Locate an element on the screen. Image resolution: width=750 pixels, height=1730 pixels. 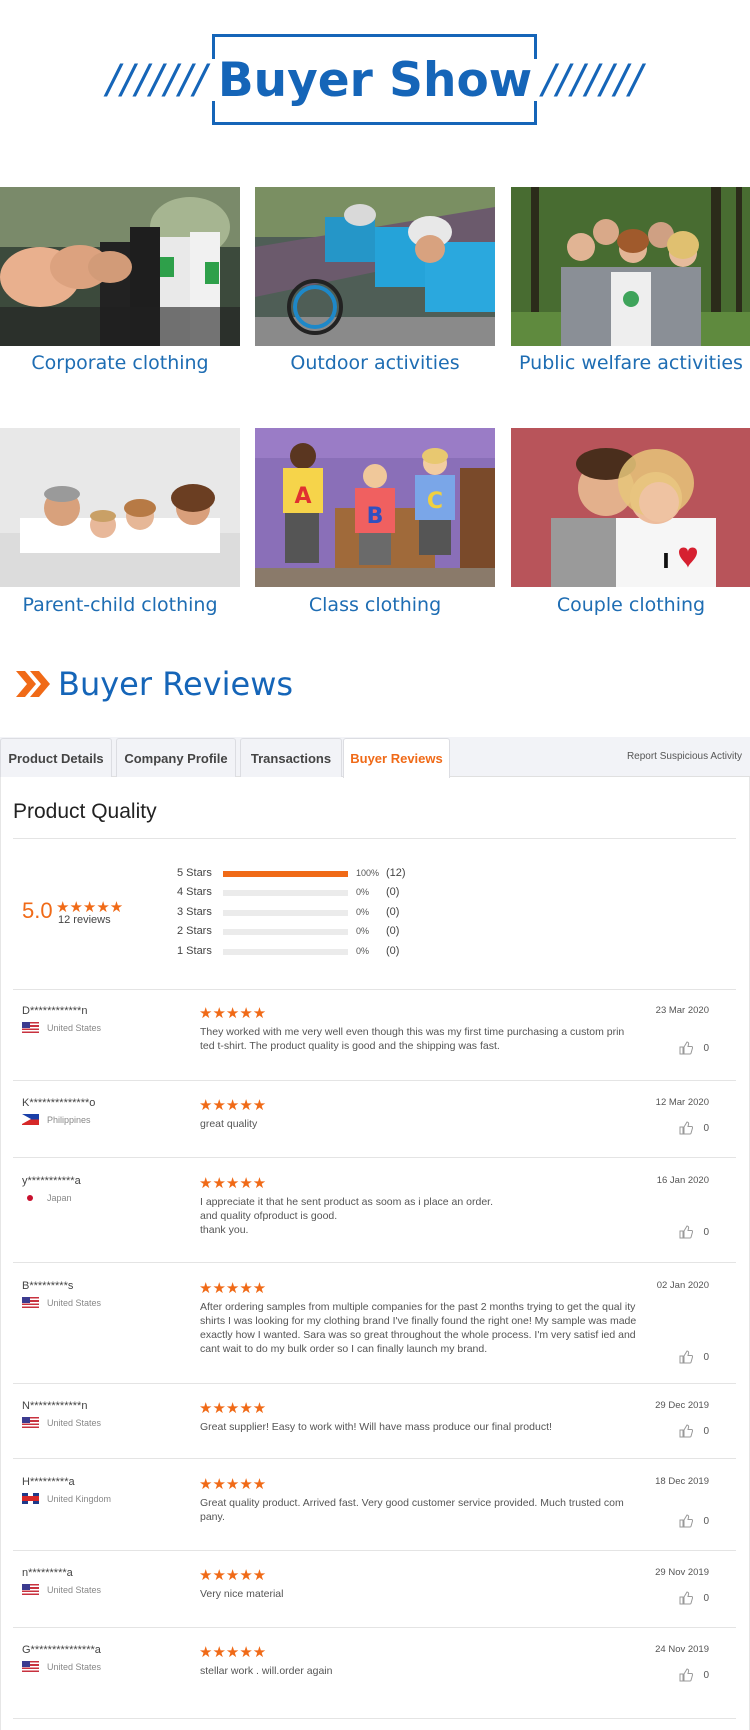
tab-product-details: Product Details is located at coordinates (56, 757).